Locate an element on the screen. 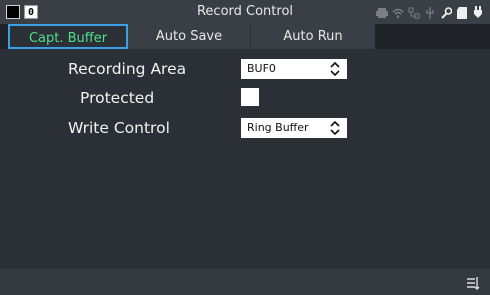 Image resolution: width=490 pixels, height=295 pixels. write-control-value: Ring Buffer is located at coordinates (278, 127).